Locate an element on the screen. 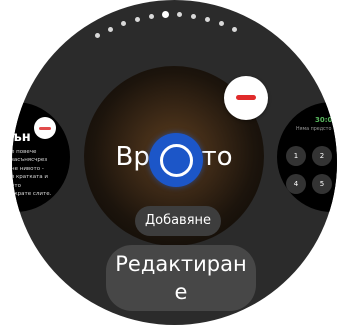 The image size is (340, 325). ring-icon is located at coordinates (176, 160).